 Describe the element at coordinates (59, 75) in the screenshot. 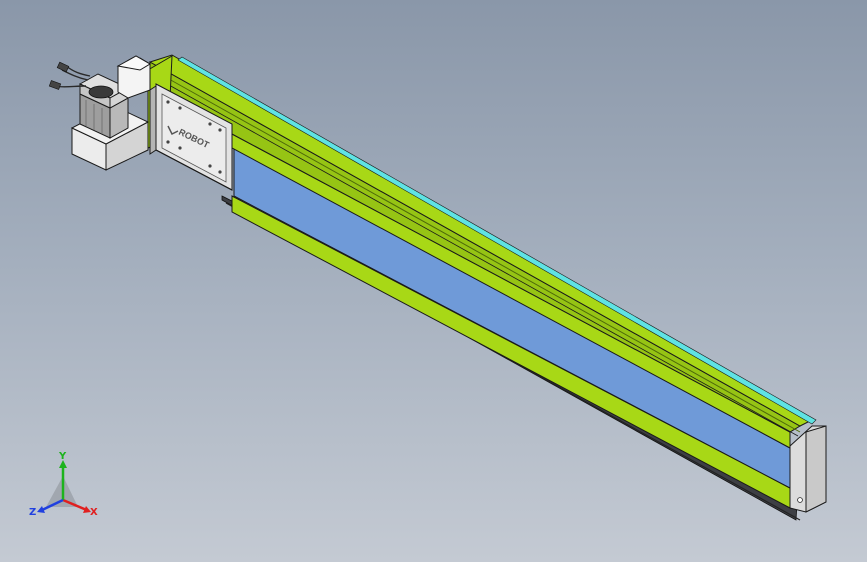

I see `cable-connectors` at that location.